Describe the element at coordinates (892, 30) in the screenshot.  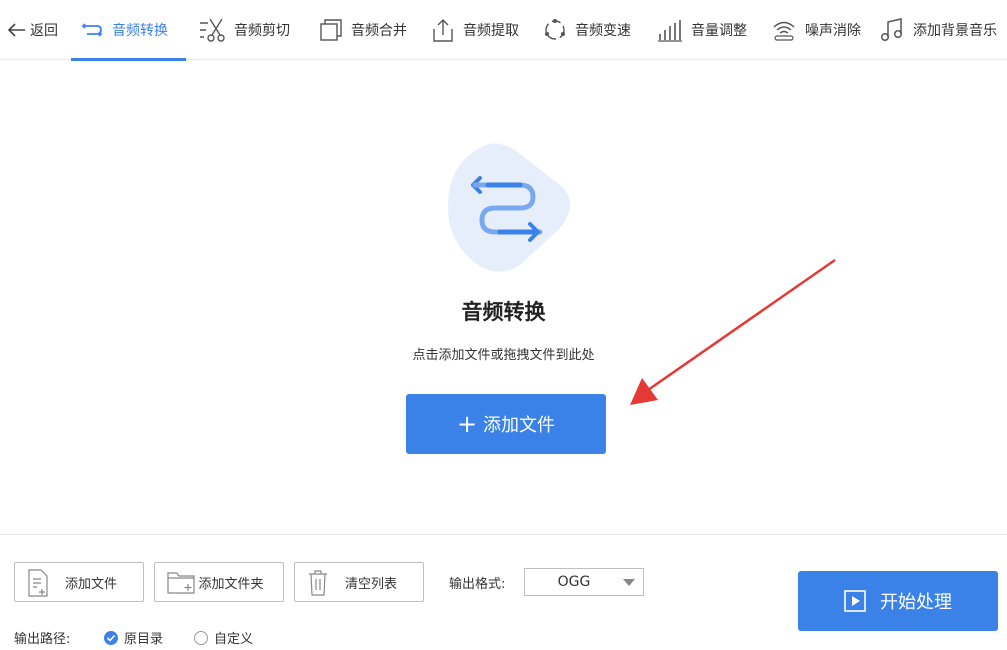
I see `music-note-icon` at that location.